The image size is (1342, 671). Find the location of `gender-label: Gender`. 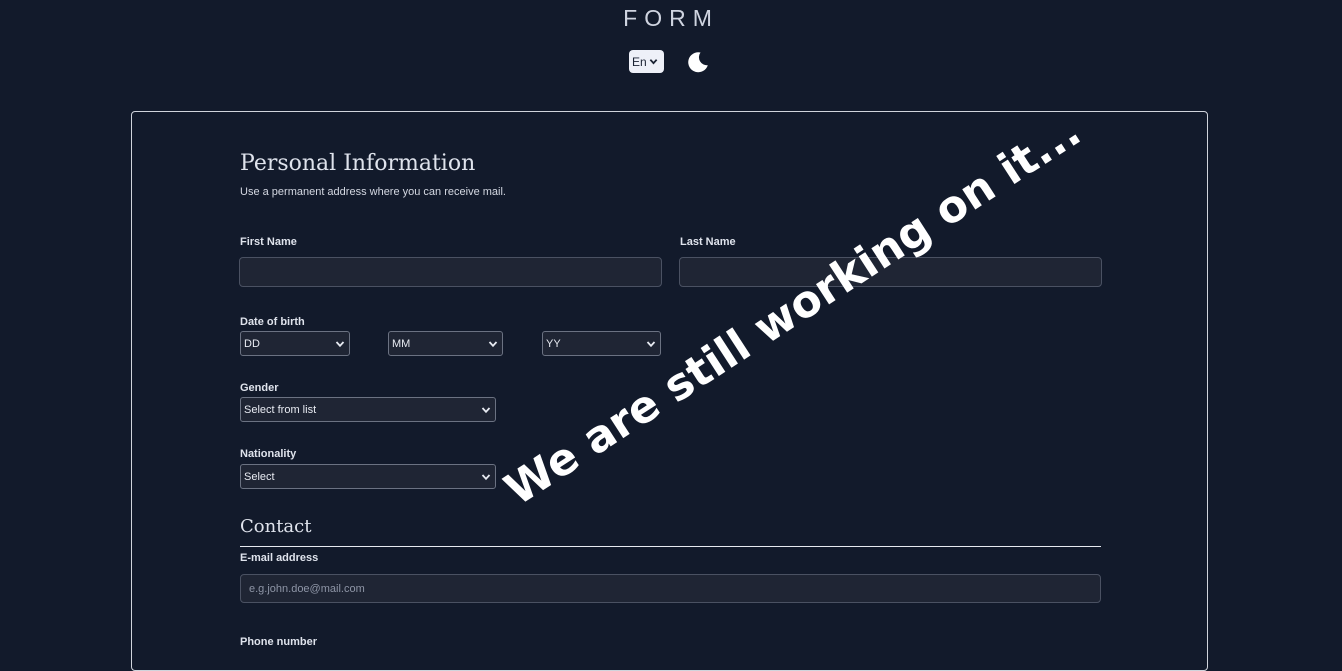

gender-label: Gender is located at coordinates (259, 388).